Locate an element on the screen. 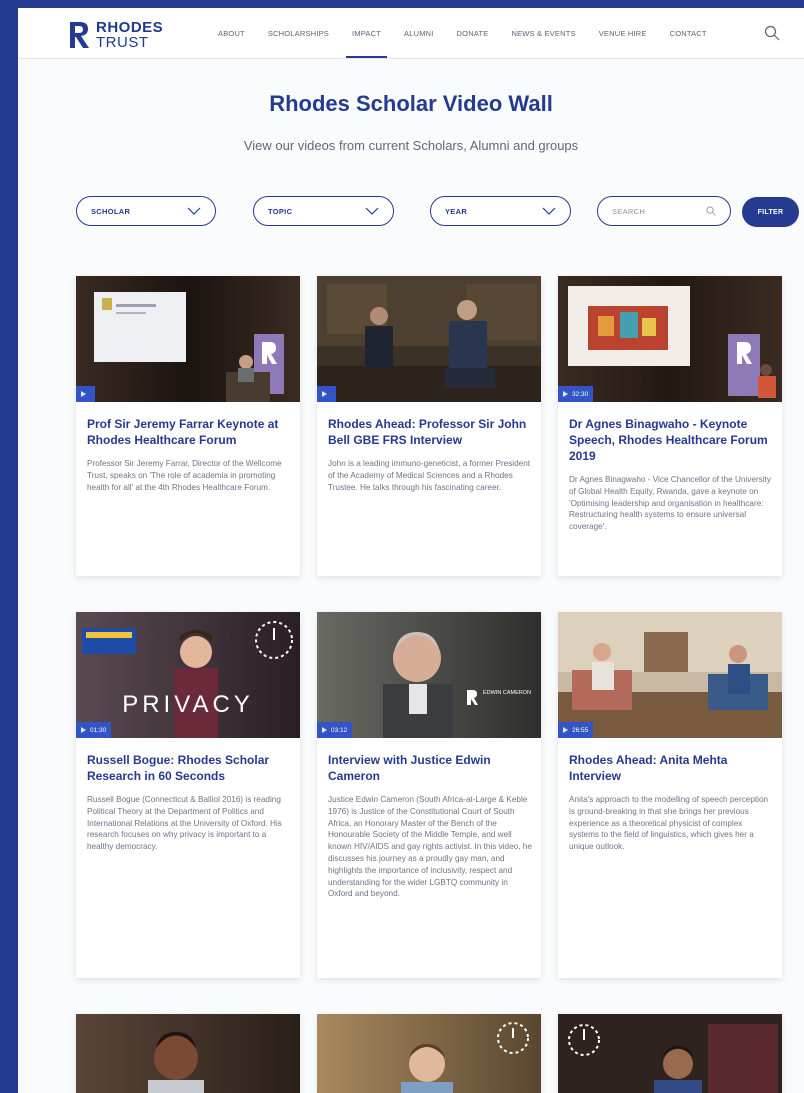 This screenshot has height=1093, width=804. search-input: SEARCH is located at coordinates (664, 211).